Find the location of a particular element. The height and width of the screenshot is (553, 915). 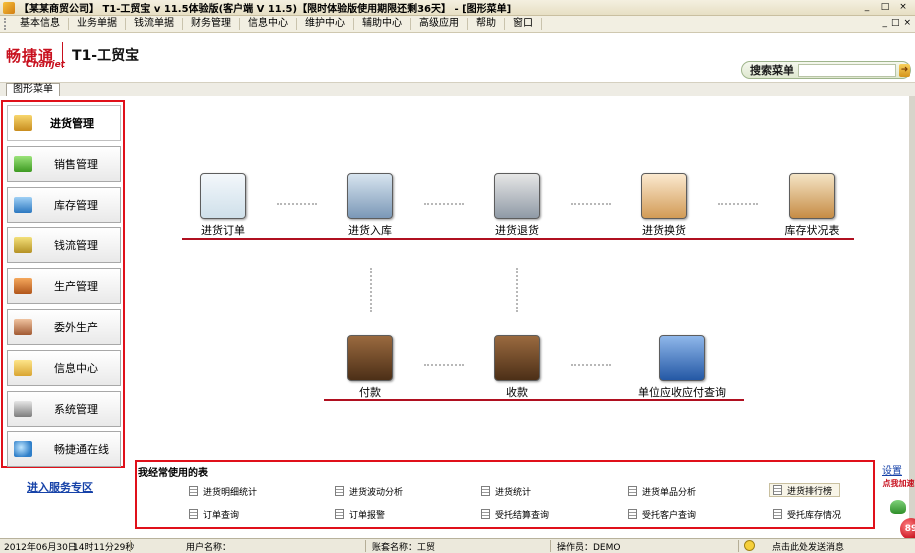

mdi-restore-button: □ is located at coordinates (895, 23).